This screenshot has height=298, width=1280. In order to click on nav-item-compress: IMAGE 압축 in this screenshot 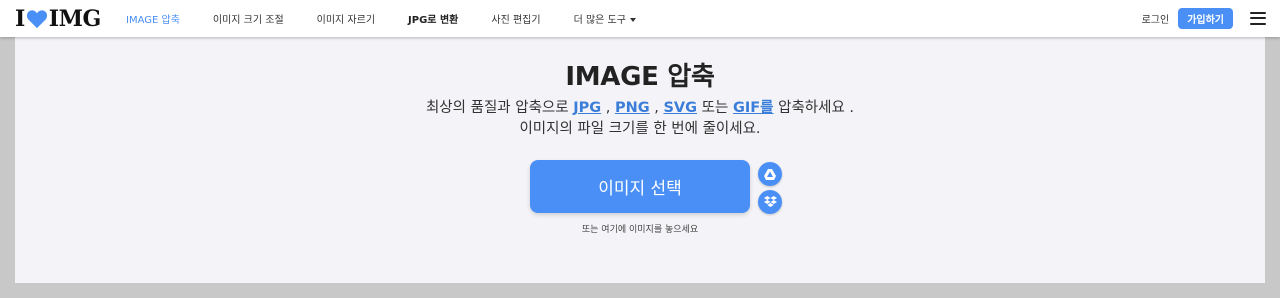, I will do `click(153, 18)`.